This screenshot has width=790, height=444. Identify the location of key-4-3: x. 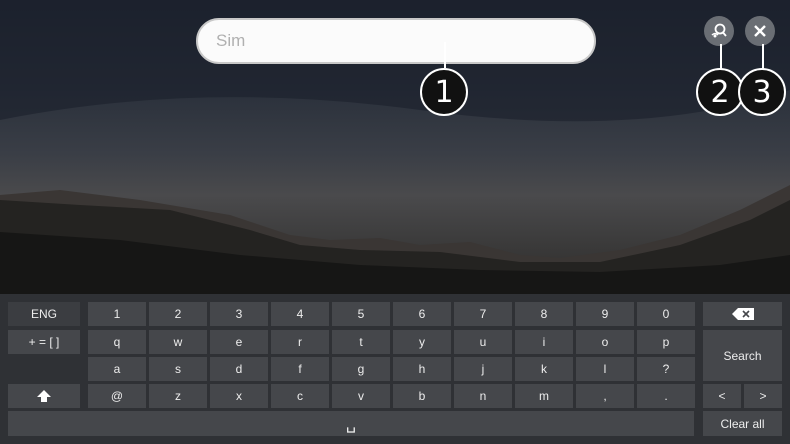
(239, 396).